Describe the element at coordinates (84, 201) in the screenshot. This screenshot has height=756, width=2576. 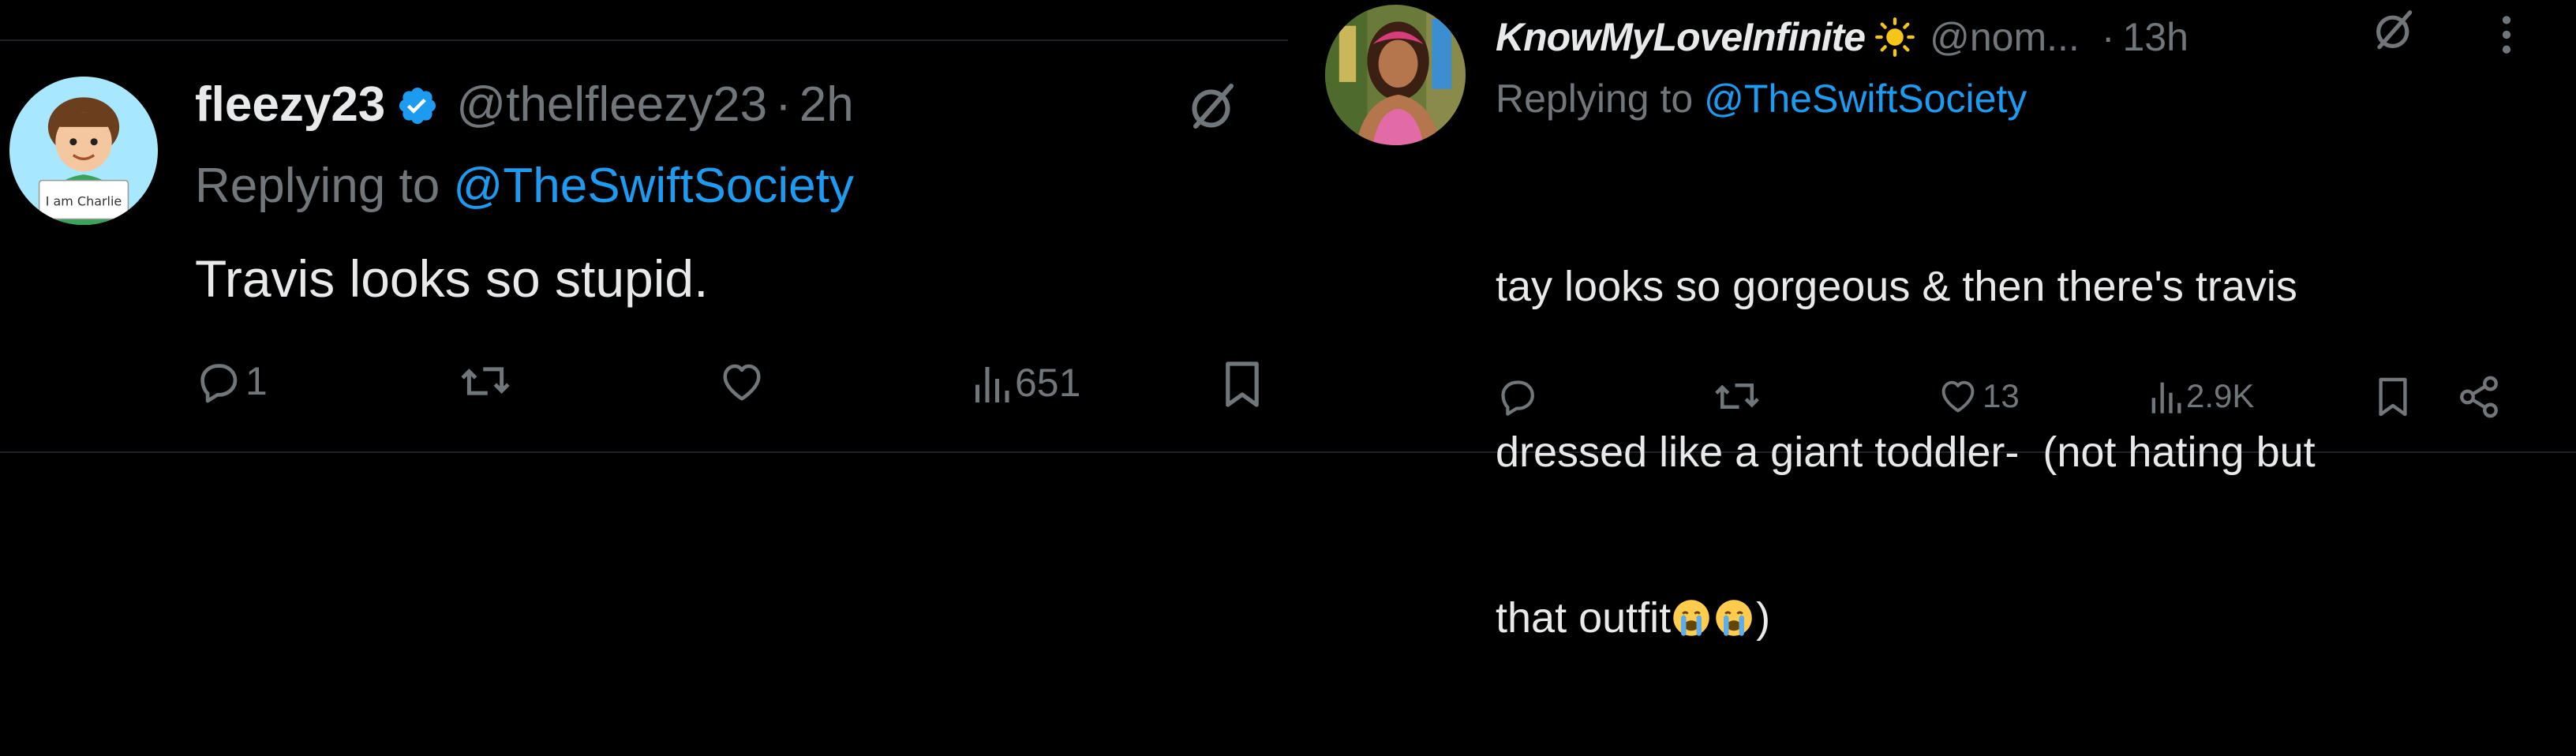
I see `avatar-sign-text: I am Charlie` at that location.